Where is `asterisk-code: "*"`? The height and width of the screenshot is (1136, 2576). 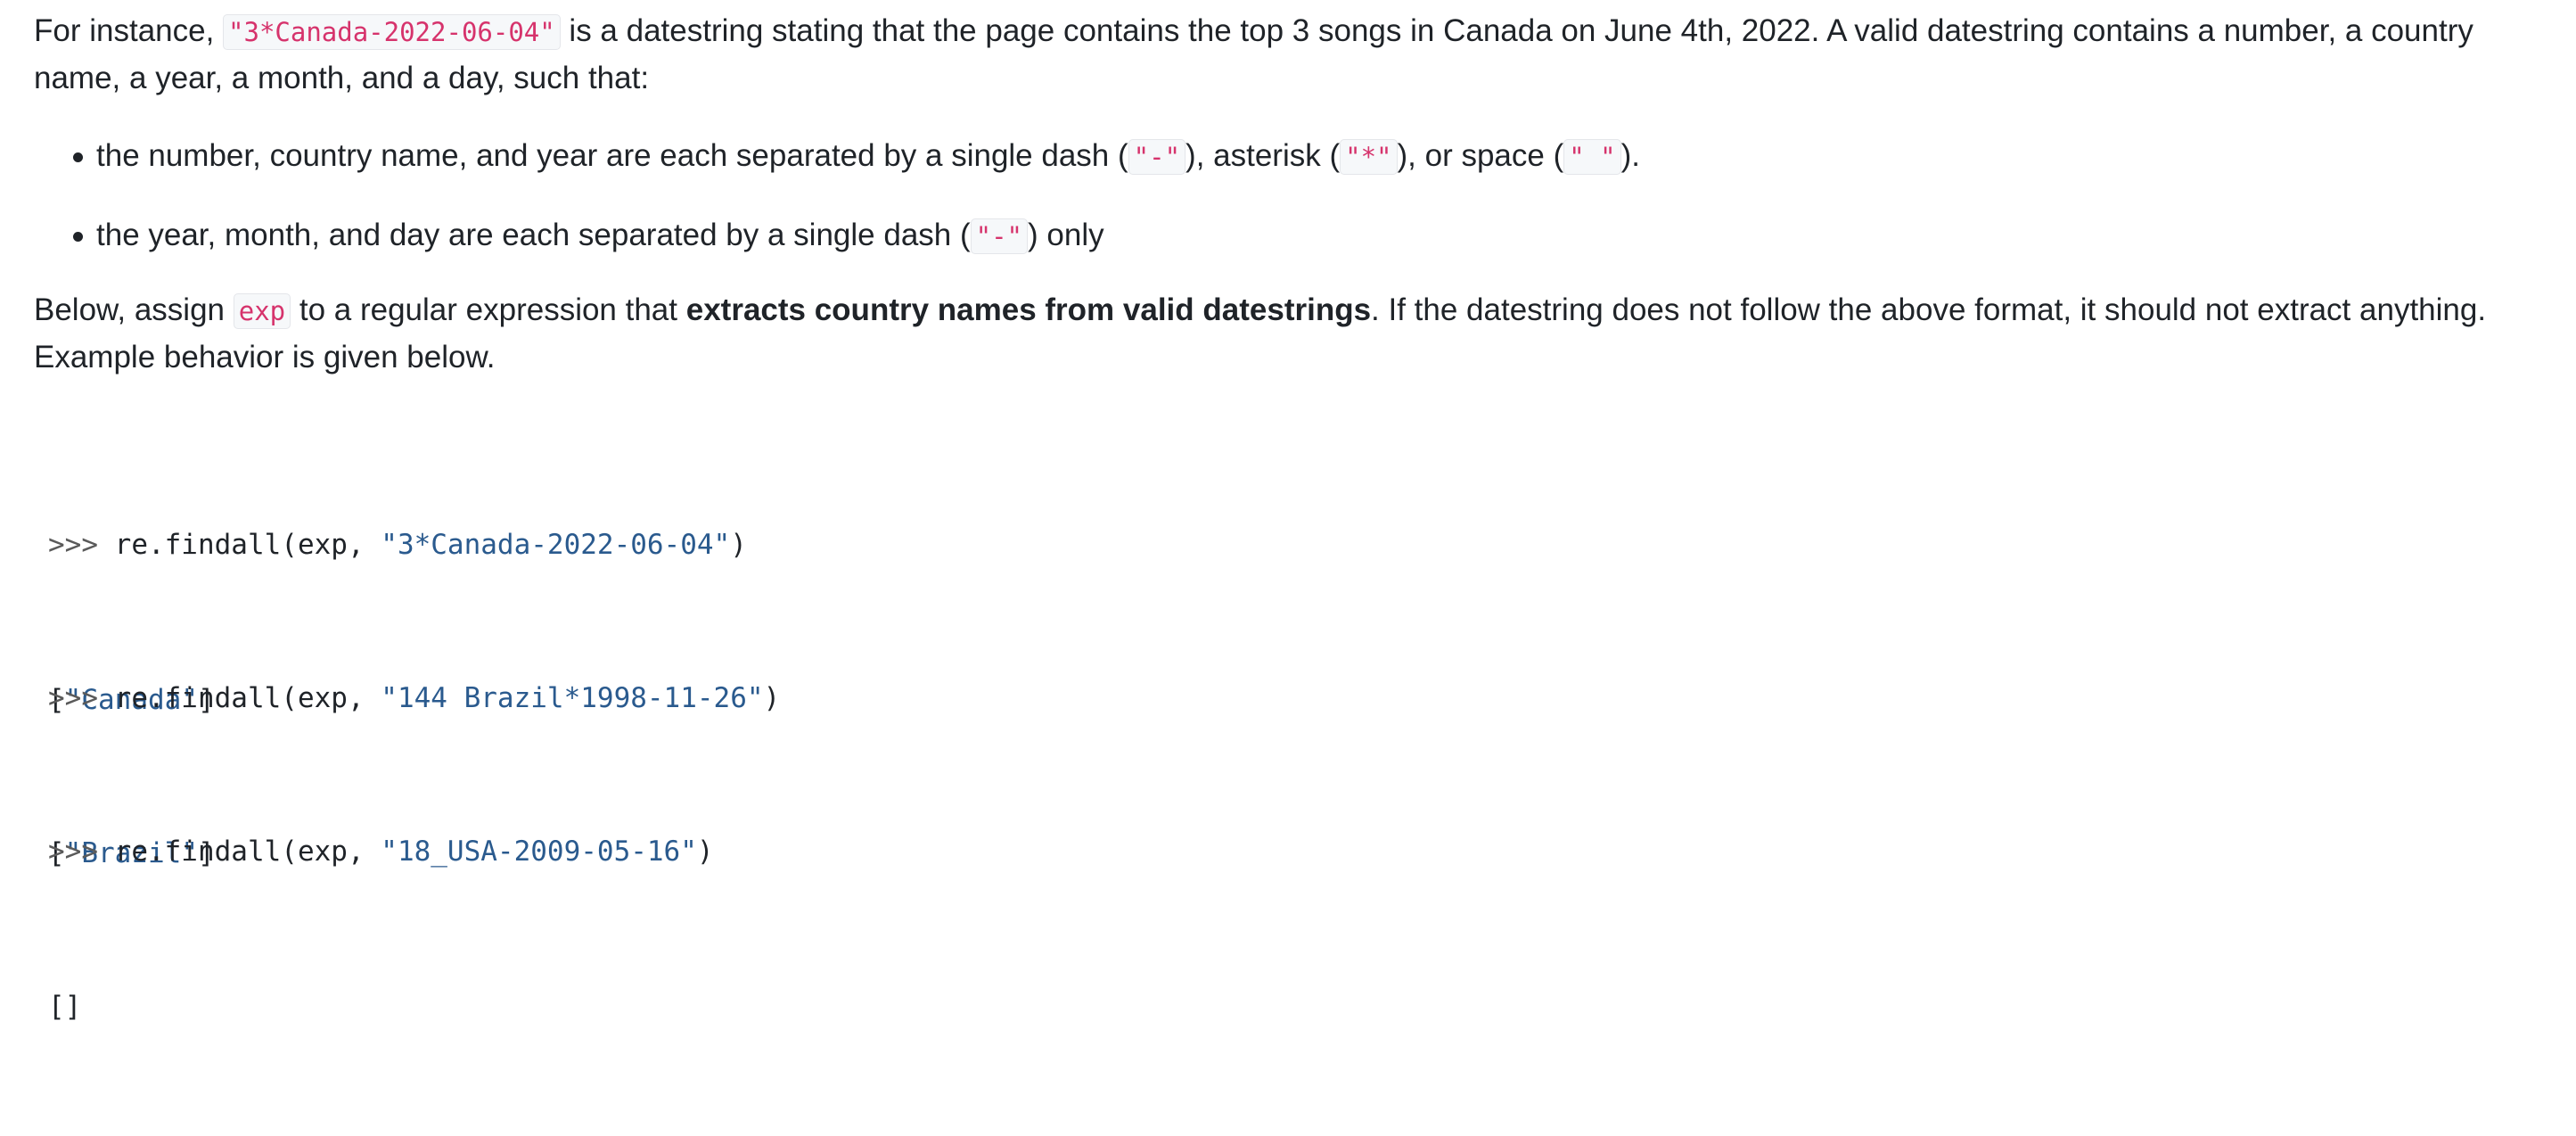 asterisk-code: "*" is located at coordinates (1369, 157).